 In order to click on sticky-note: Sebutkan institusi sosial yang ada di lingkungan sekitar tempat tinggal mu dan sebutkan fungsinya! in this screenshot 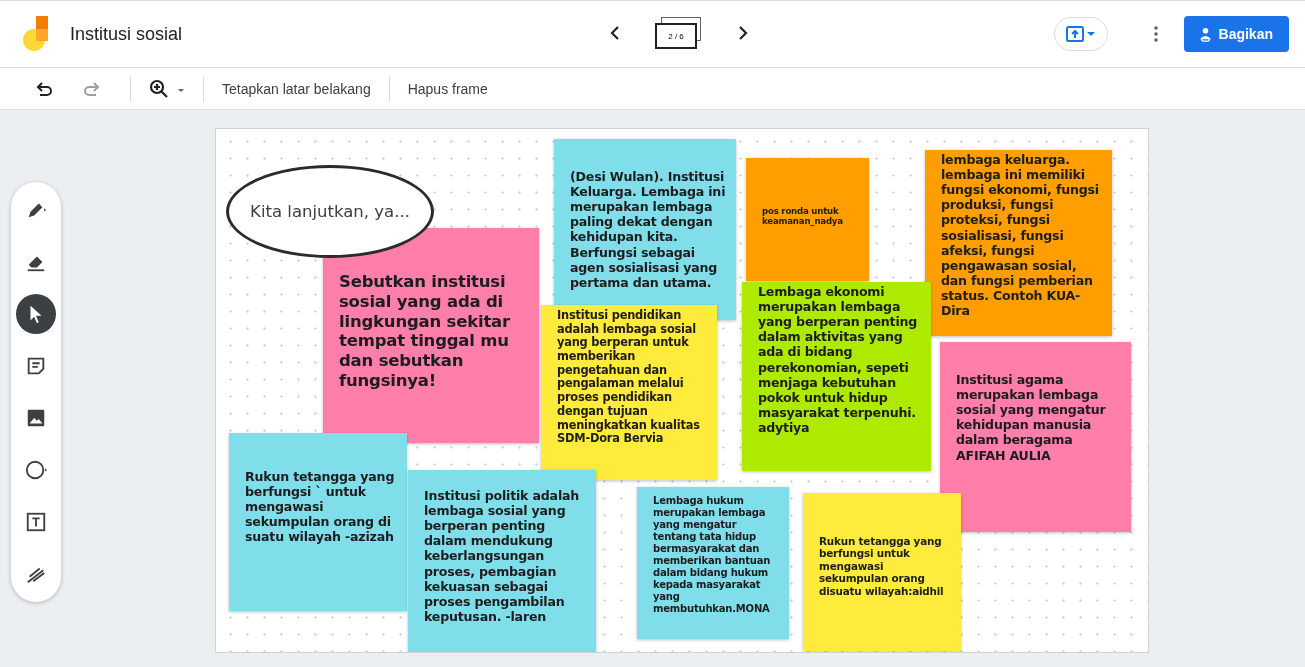, I will do `click(431, 335)`.